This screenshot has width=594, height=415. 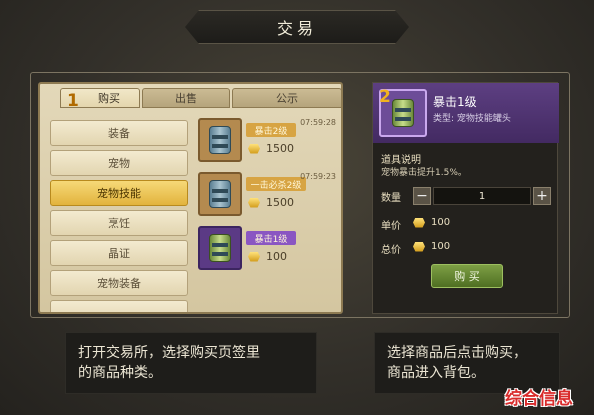 I want to click on item-time: 07:59:28, so click(x=318, y=122).